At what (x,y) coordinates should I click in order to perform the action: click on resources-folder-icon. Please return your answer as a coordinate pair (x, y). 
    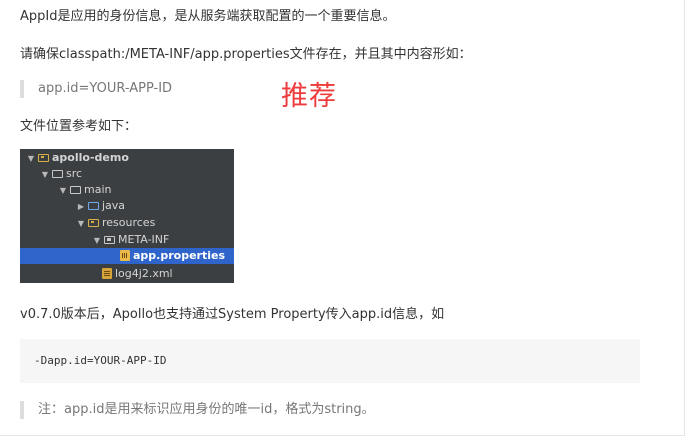
    Looking at the image, I should click on (93, 223).